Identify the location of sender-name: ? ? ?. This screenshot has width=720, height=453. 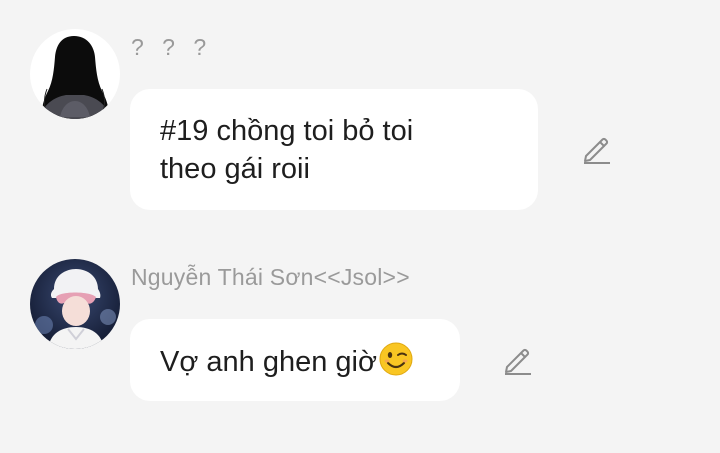
(172, 47).